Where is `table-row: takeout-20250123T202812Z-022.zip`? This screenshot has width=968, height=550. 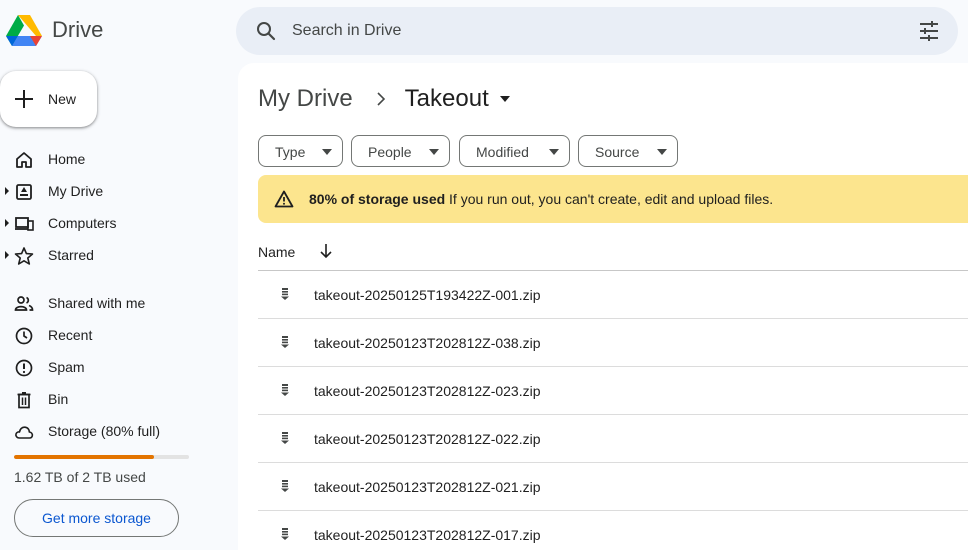
table-row: takeout-20250123T202812Z-022.zip is located at coordinates (613, 439).